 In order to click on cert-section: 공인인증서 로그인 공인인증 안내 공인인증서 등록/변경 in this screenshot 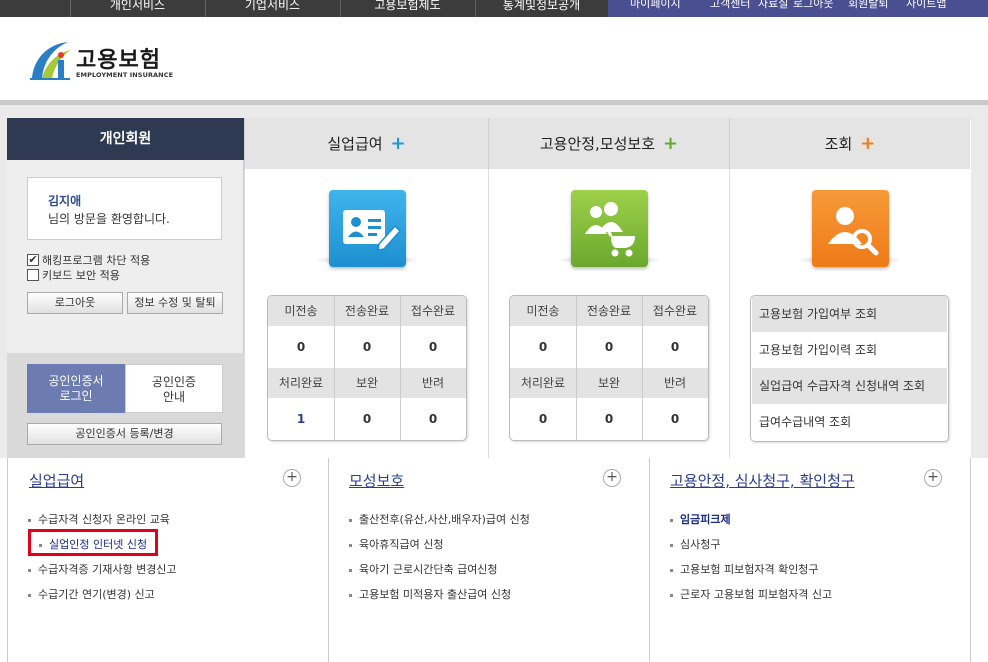, I will do `click(125, 405)`.